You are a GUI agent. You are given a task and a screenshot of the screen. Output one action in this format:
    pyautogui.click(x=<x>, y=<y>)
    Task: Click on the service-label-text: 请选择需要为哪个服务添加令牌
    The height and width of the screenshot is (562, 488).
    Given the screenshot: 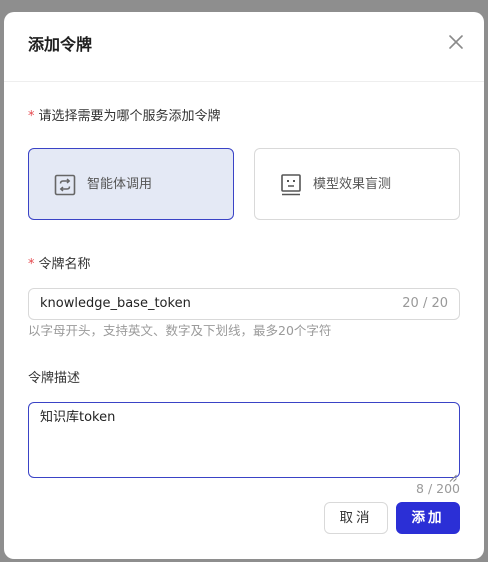 What is the action you would take?
    pyautogui.click(x=129, y=116)
    